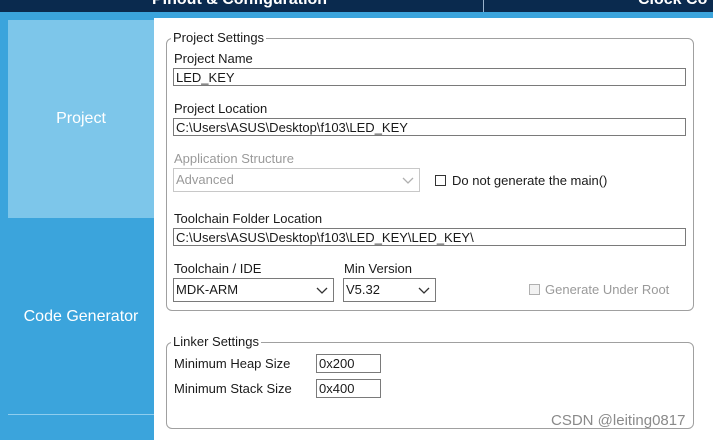  What do you see at coordinates (618, 420) in the screenshot?
I see `watermark-text: CSDN @leiting0817` at bounding box center [618, 420].